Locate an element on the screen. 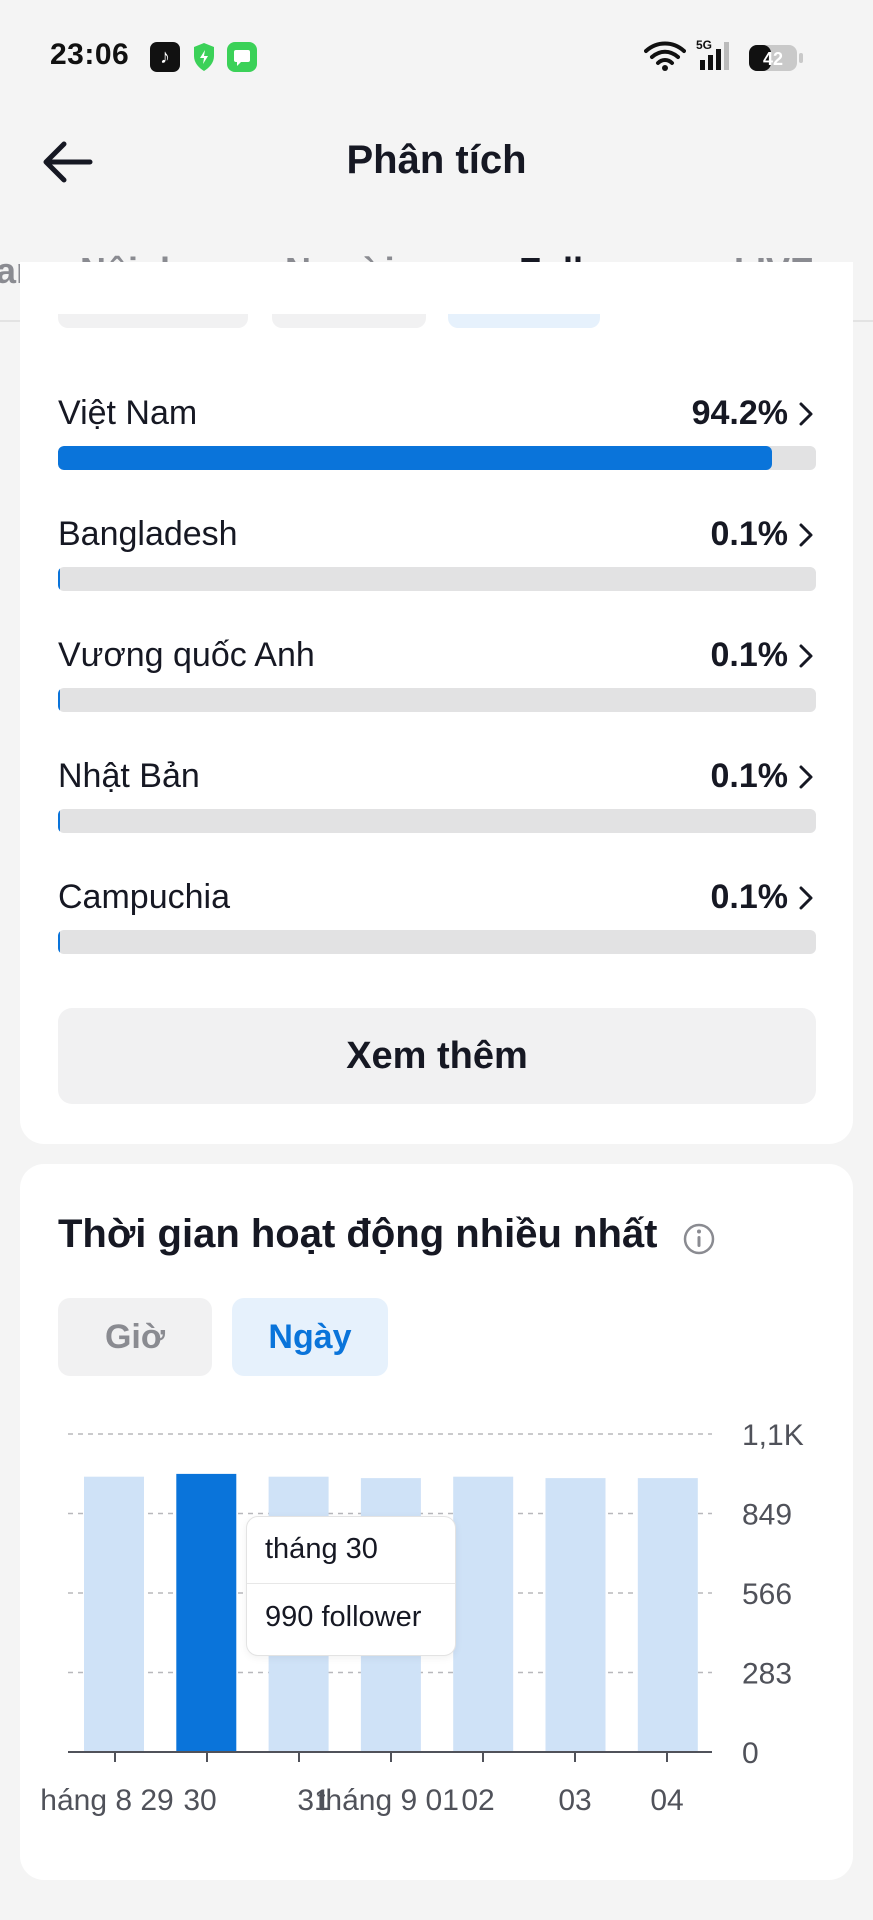 The height and width of the screenshot is (1920, 873). x-tick-label: 30 is located at coordinates (199, 1800).